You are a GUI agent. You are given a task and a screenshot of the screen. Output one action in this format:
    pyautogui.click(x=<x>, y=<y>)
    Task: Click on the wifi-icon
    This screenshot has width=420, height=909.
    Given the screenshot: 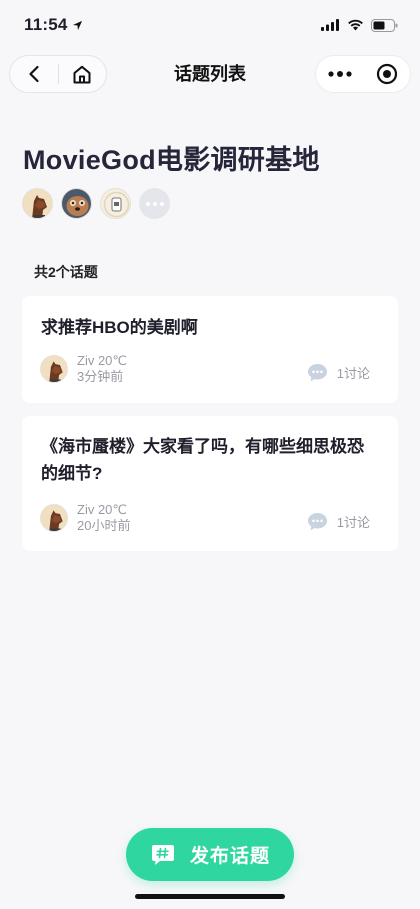 What is the action you would take?
    pyautogui.click(x=355, y=25)
    